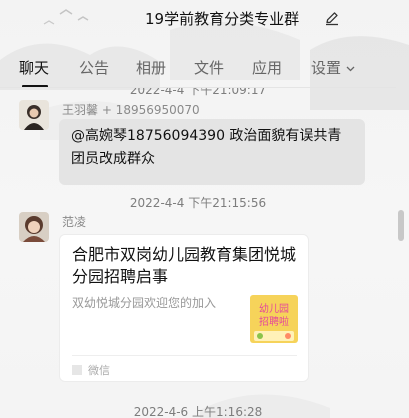  Describe the element at coordinates (206, 136) in the screenshot. I see `message-text-line: @高婉琴18756094390 政治面貌有误共青` at that location.